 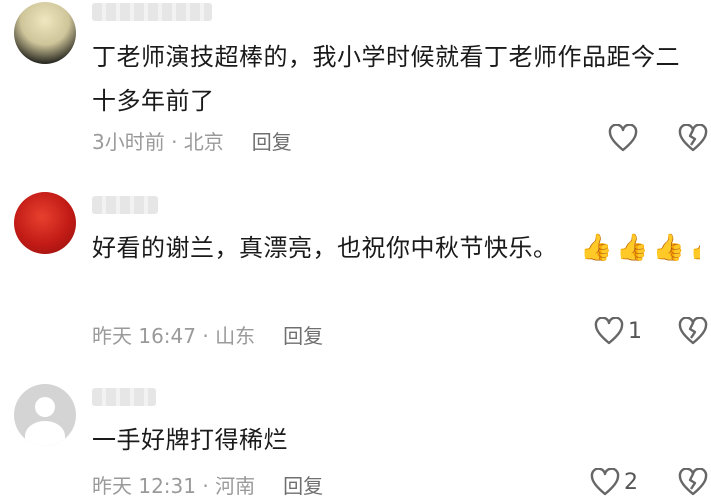 I want to click on like-count: 2, so click(x=631, y=482).